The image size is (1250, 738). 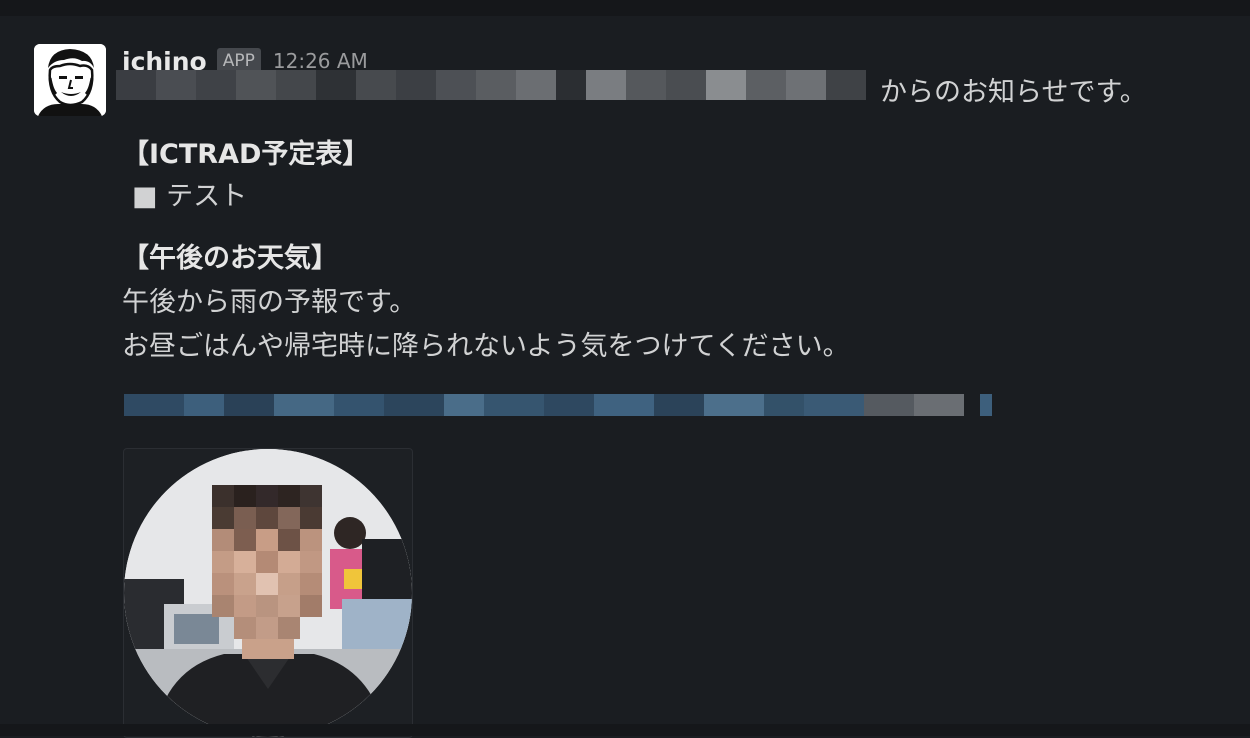 What do you see at coordinates (1013, 92) in the screenshot?
I see `intro-suffix: からのお知らせです。` at bounding box center [1013, 92].